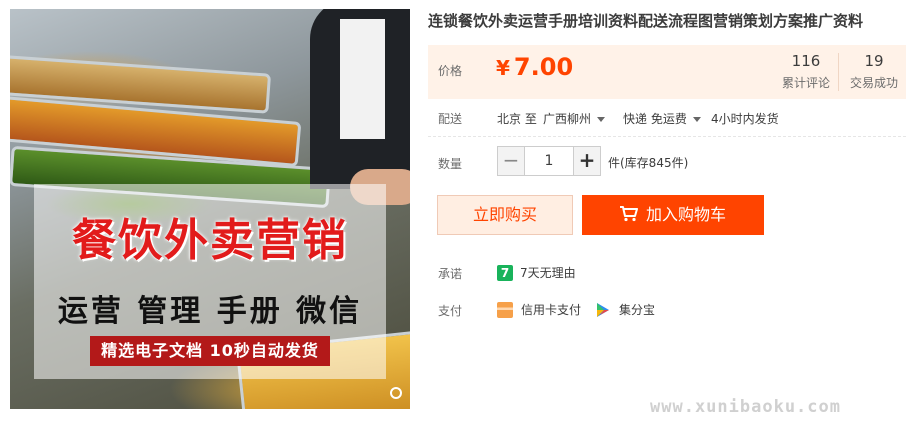 The height and width of the screenshot is (421, 906). What do you see at coordinates (745, 119) in the screenshot?
I see `dispatch-time: 4小时内发货` at bounding box center [745, 119].